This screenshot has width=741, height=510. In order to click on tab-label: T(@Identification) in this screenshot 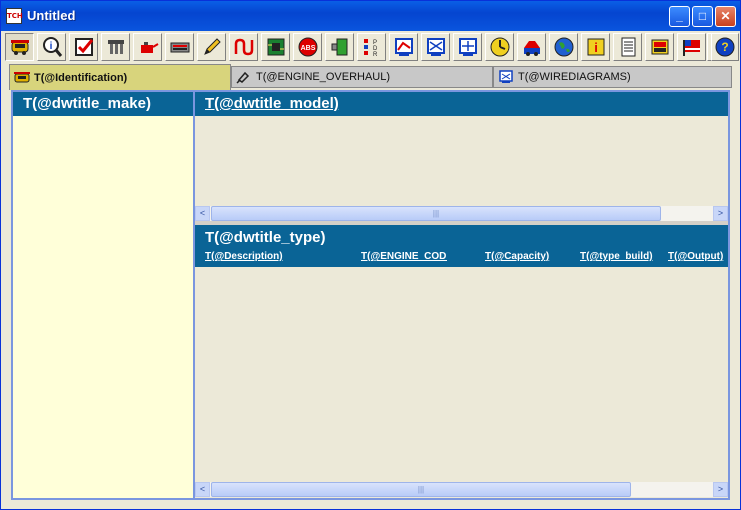, I will do `click(81, 77)`.